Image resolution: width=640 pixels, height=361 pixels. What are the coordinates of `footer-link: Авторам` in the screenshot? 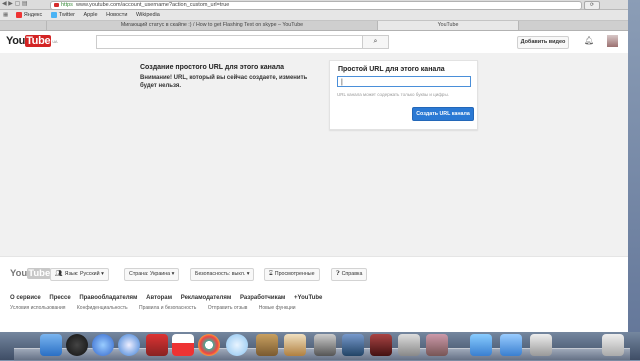 It's located at (159, 298).